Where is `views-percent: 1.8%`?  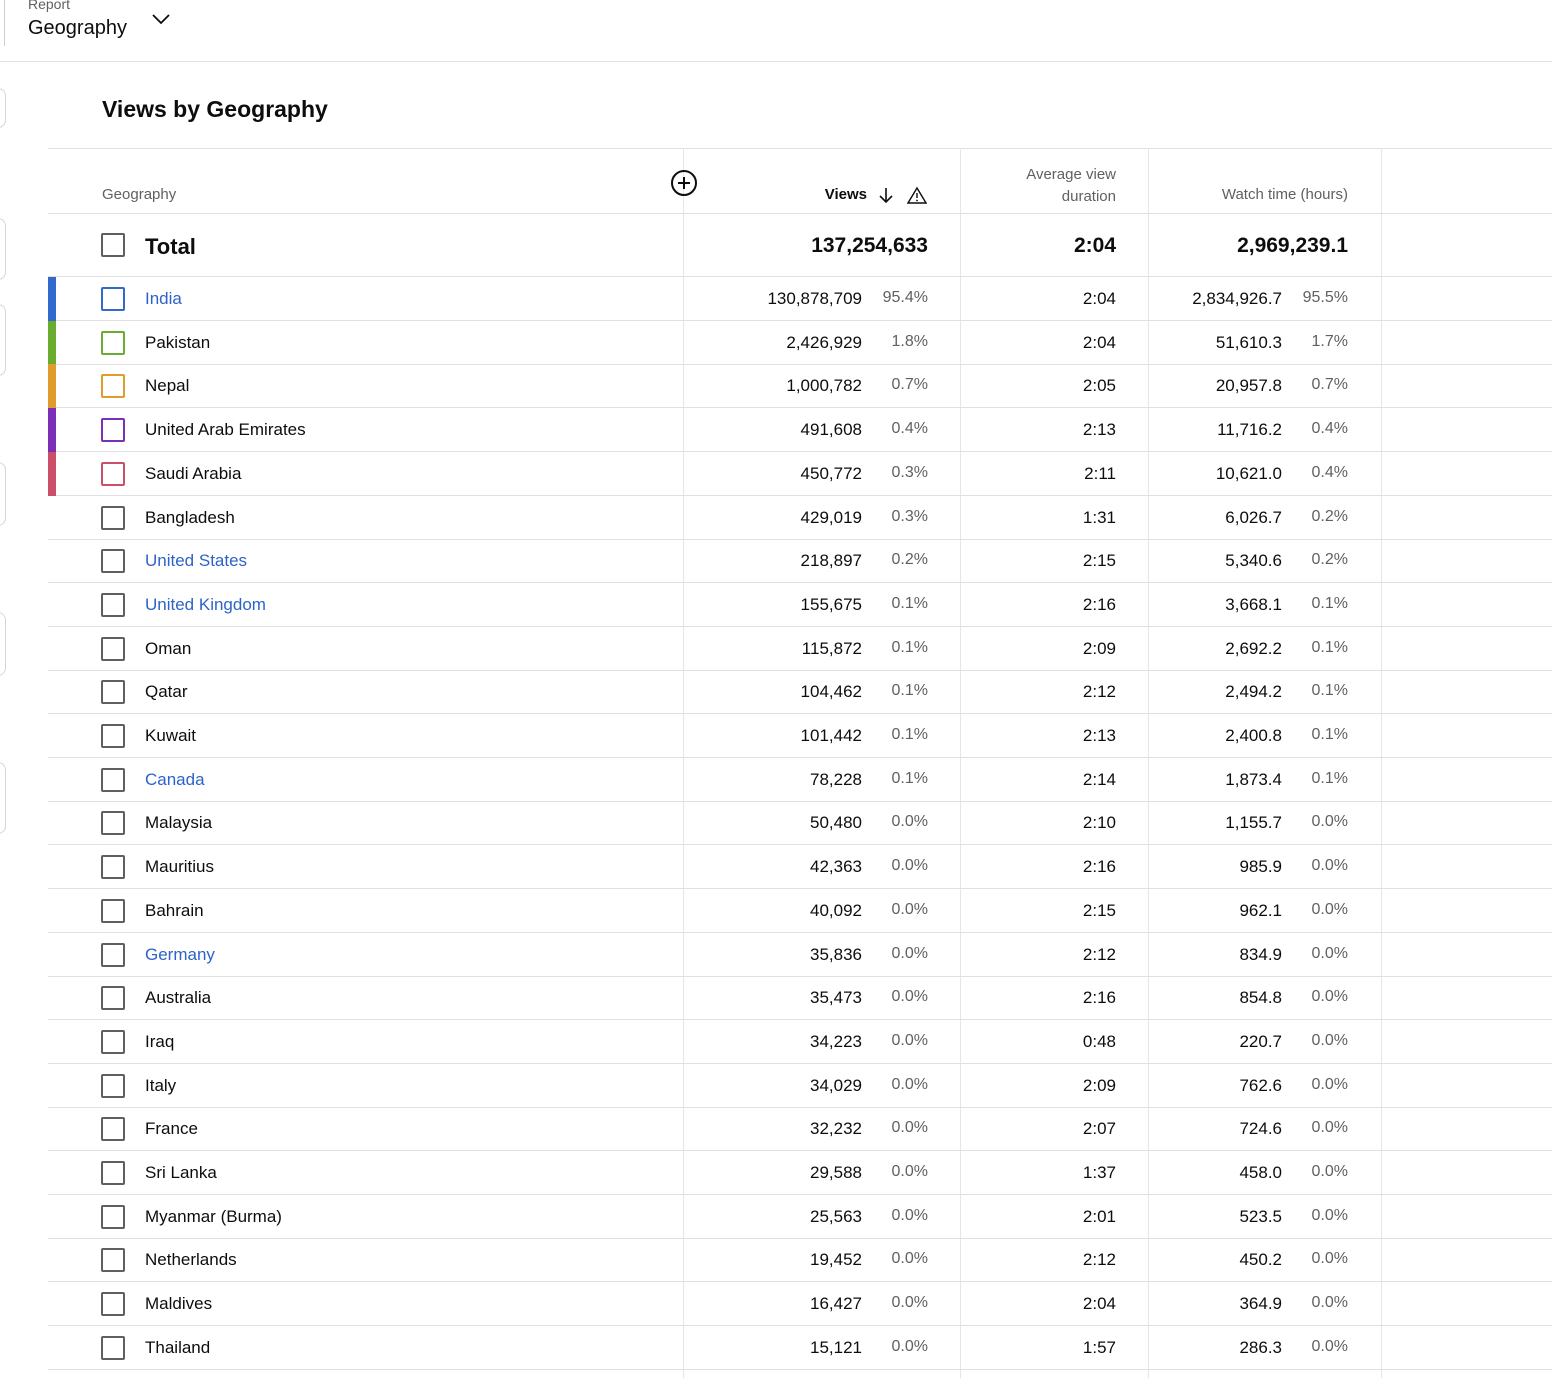 views-percent: 1.8% is located at coordinates (909, 341).